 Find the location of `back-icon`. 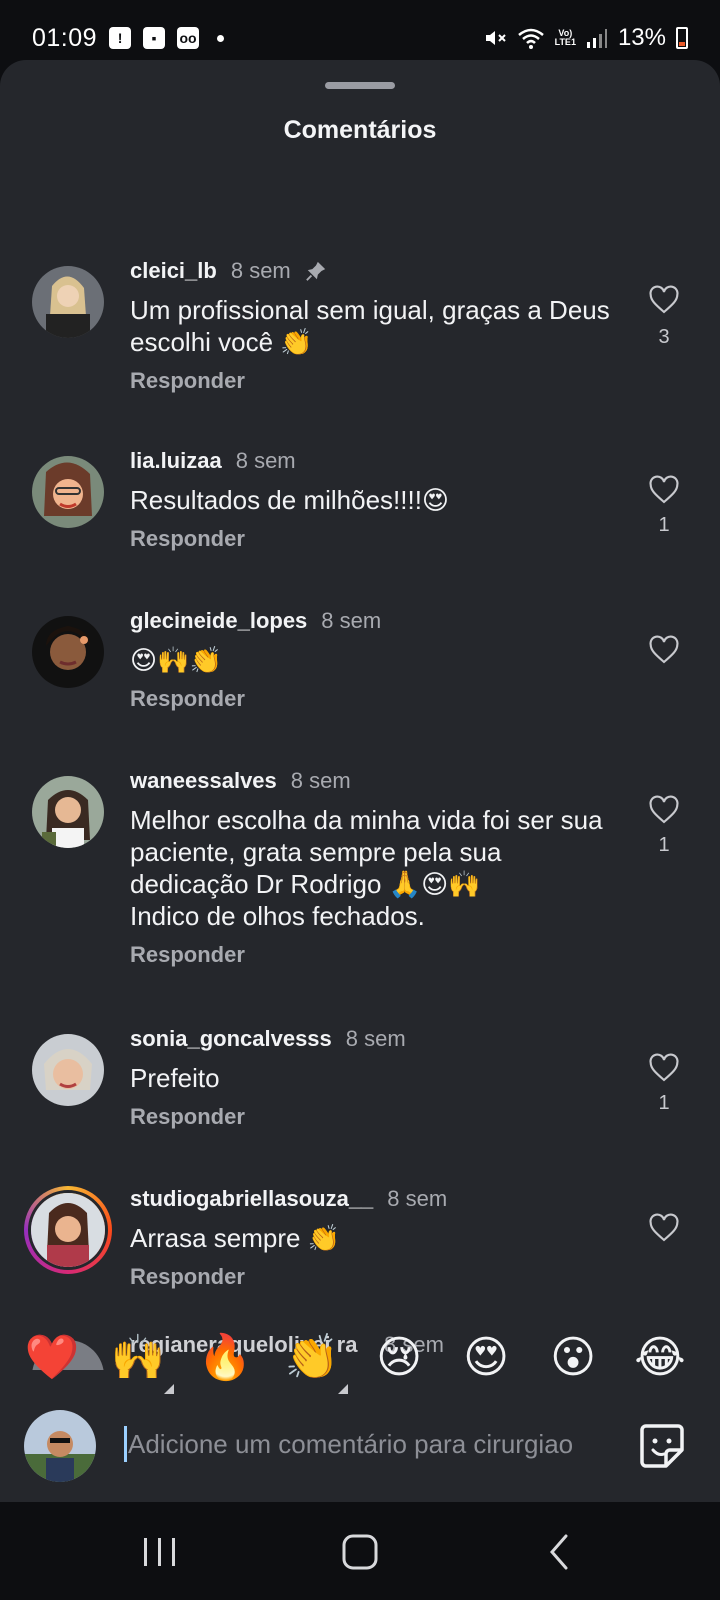

back-icon is located at coordinates (560, 1552).